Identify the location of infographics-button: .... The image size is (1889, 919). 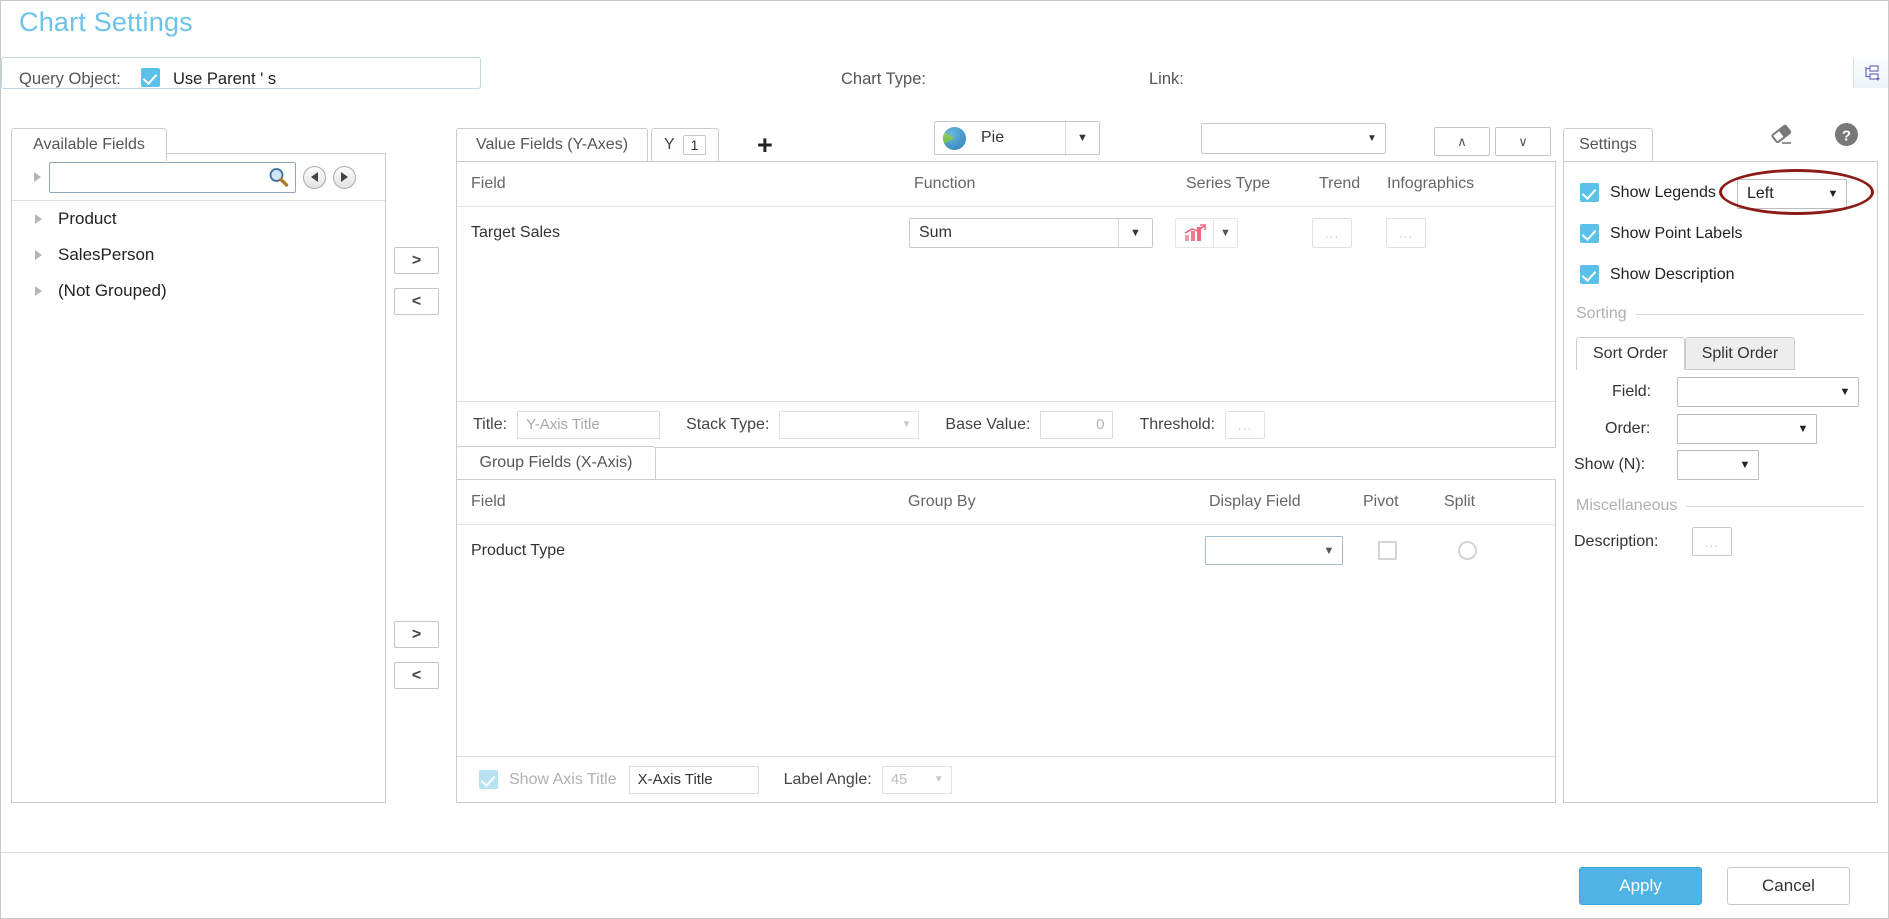
(1406, 233).